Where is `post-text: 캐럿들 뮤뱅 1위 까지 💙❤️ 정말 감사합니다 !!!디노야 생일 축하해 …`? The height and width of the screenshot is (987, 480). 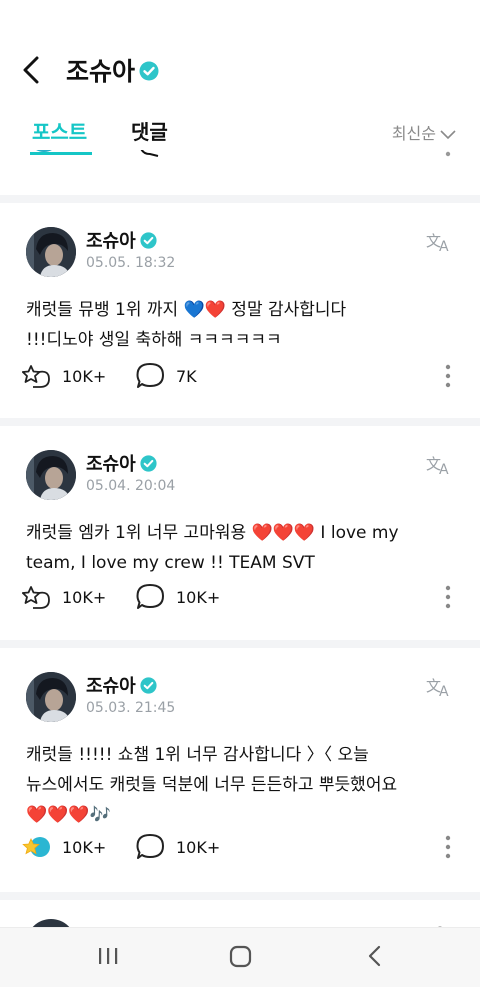
post-text: 캐럿들 뮤뱅 1위 까지 💙❤️ 정말 감사합니다 !!!디노야 생일 축하해 … is located at coordinates (241, 325).